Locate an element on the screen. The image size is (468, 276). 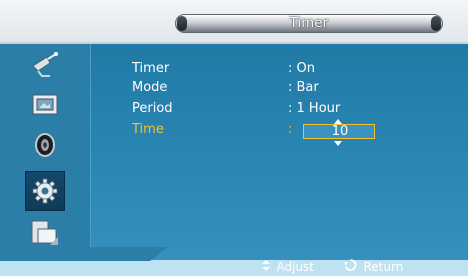
sidebar-item-multi-control is located at coordinates (45, 233).